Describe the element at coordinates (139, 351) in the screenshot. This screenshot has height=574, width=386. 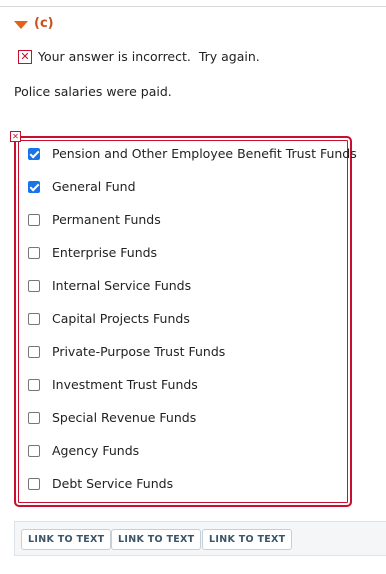
I see `option-label: Private-Purpose Trust Funds` at that location.